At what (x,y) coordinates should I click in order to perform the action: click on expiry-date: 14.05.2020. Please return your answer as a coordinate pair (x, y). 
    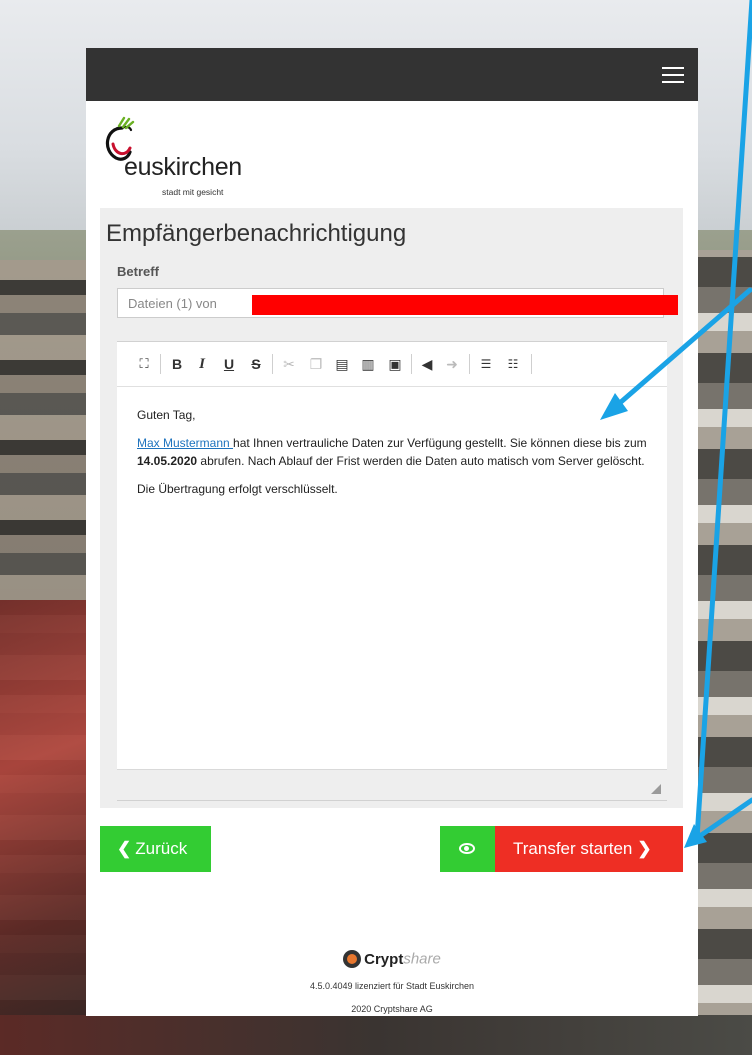
    Looking at the image, I should click on (167, 461).